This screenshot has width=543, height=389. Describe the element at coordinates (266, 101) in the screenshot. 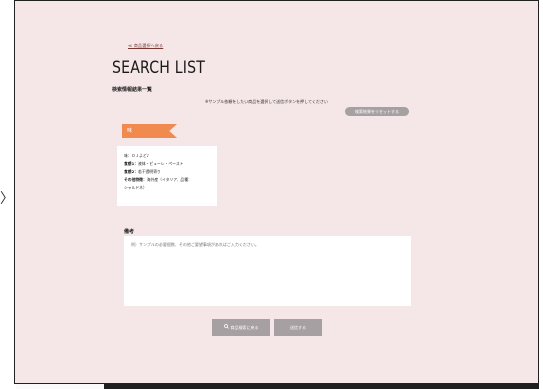

I see `instruction-text: ※サンプル依頼をしたい商品を選択して送信ボタンを押してください` at that location.